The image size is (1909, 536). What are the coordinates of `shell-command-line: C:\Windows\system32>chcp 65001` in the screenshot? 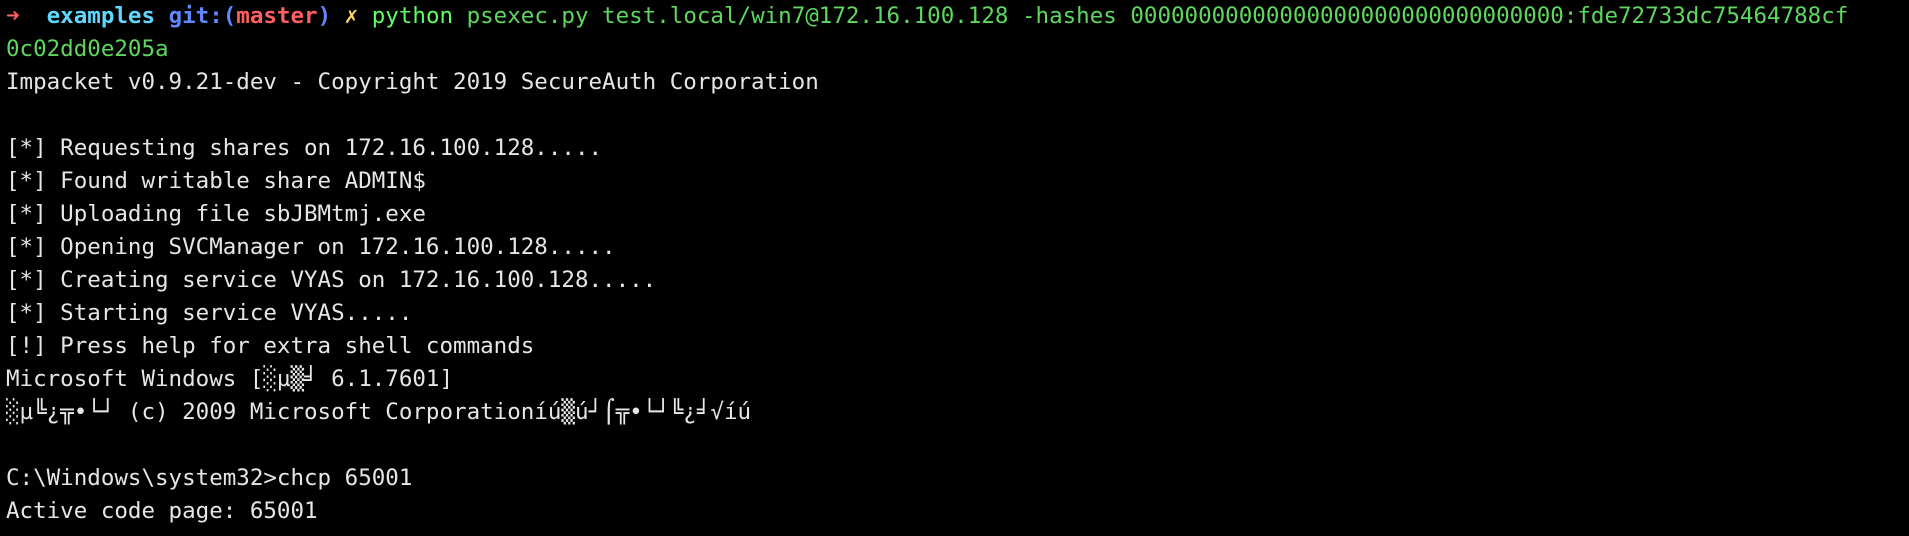 It's located at (209, 478).